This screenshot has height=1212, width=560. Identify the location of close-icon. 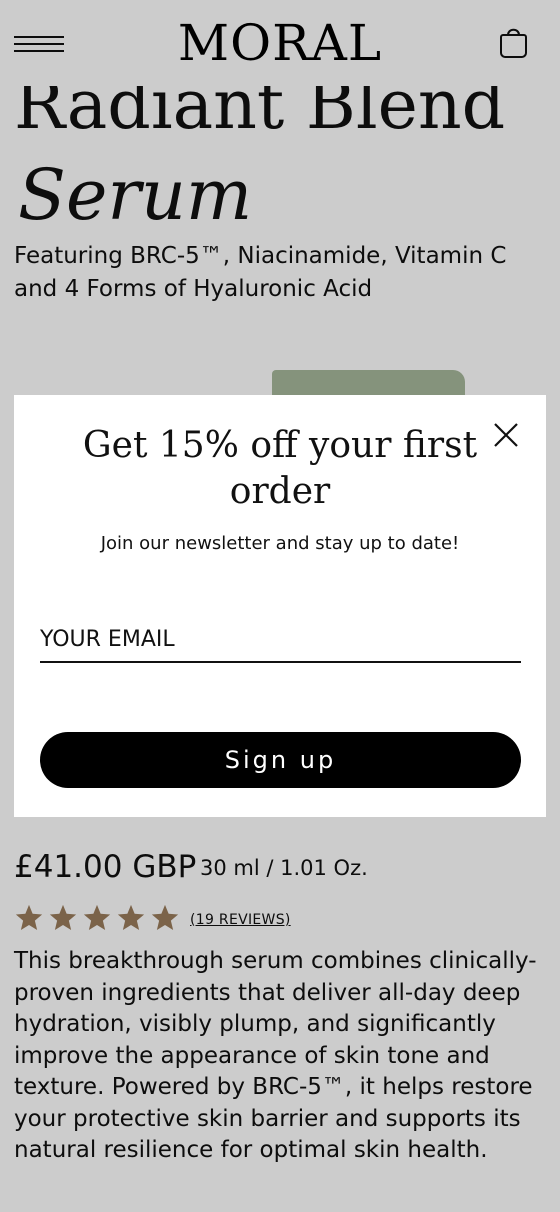
(506, 435).